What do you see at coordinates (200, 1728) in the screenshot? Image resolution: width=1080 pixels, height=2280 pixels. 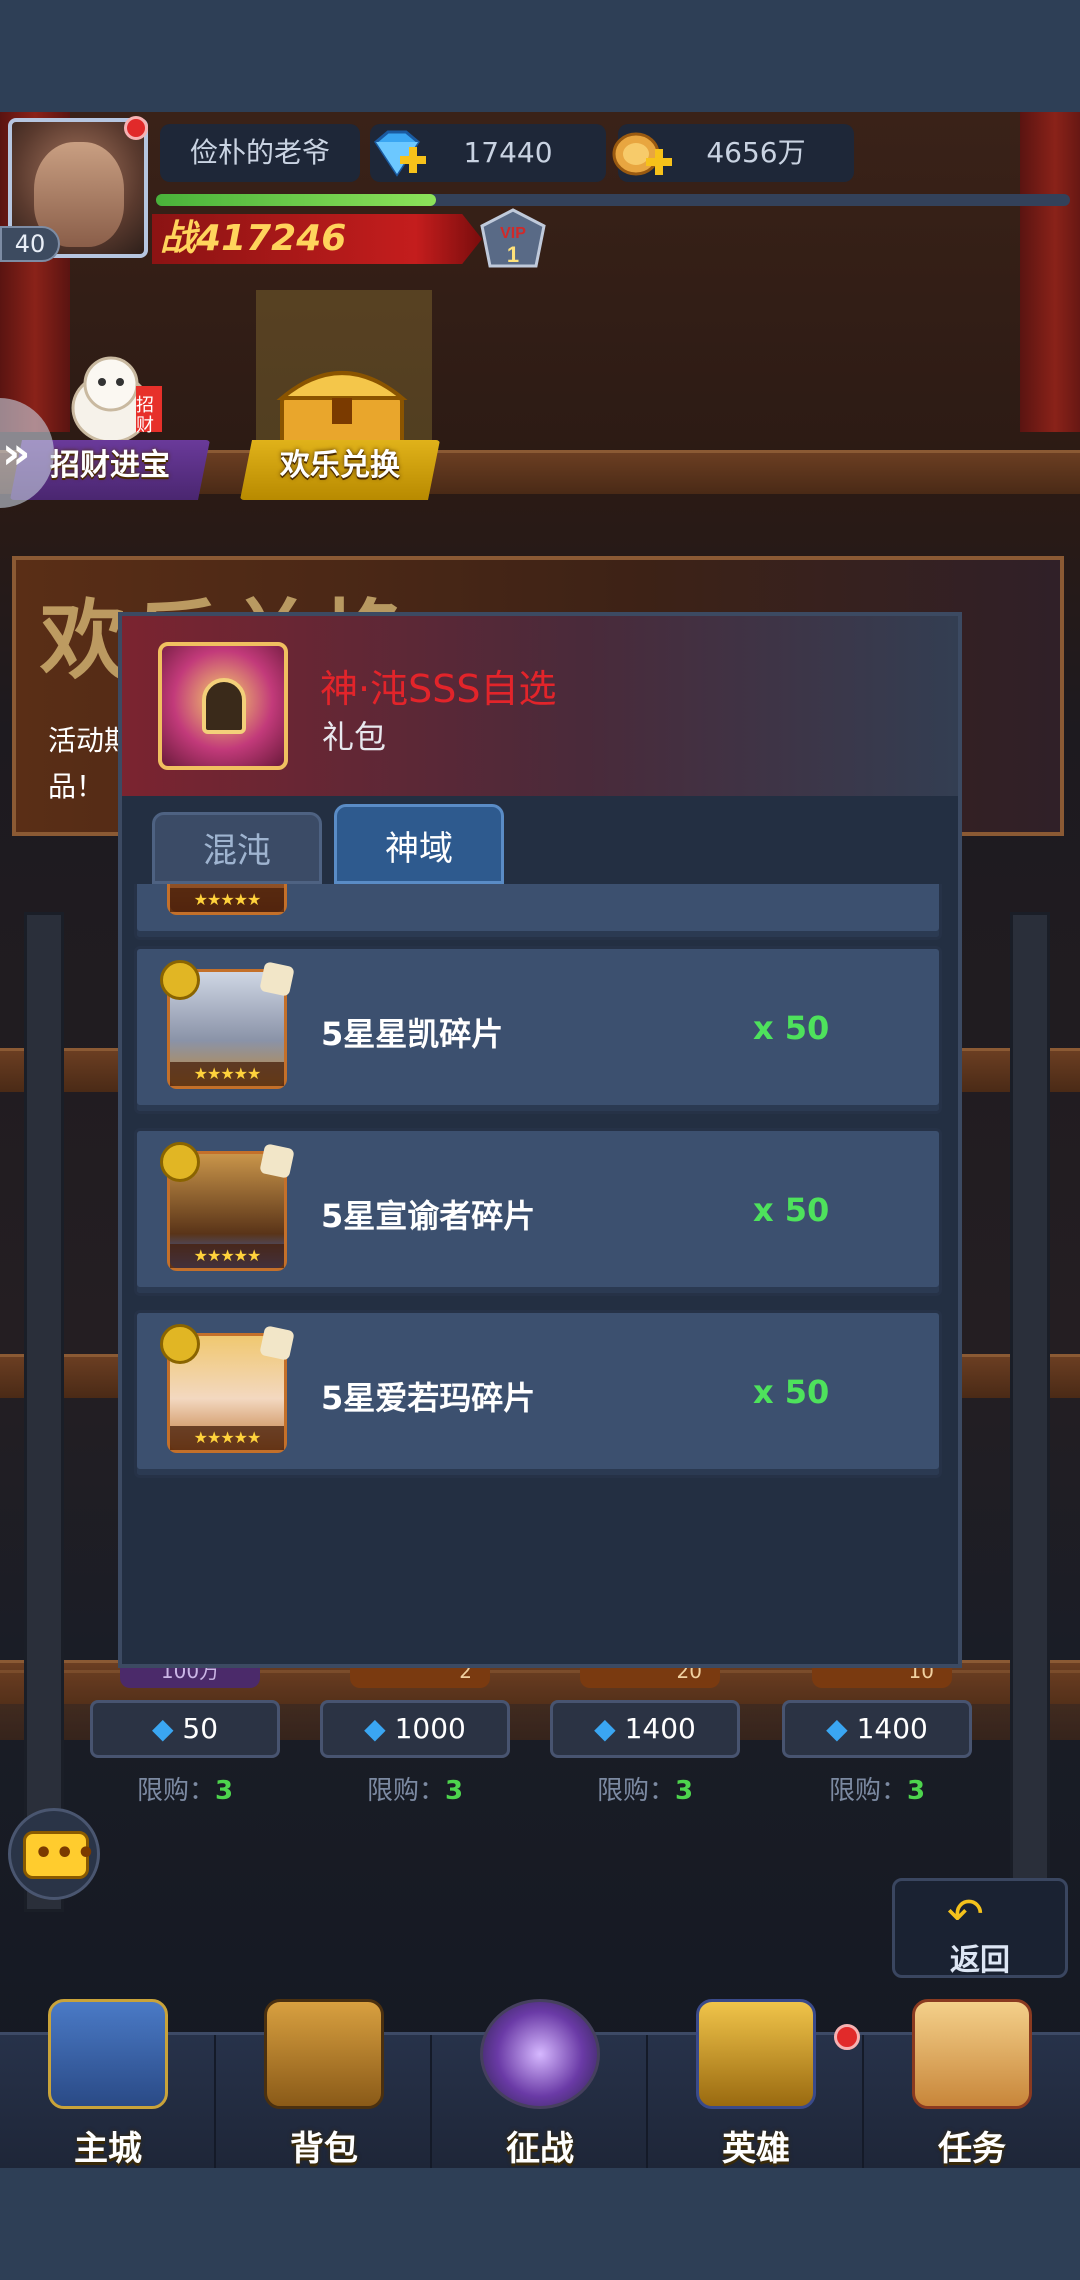 I see `price-value: 50` at bounding box center [200, 1728].